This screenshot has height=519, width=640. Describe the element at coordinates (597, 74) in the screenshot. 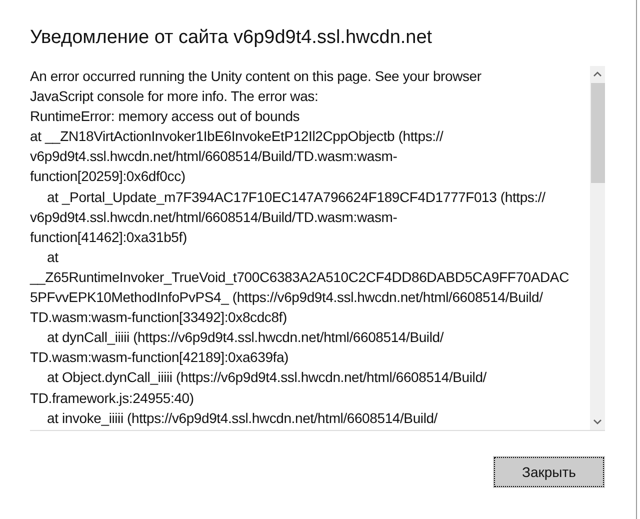

I see `scroll-up-icon` at that location.